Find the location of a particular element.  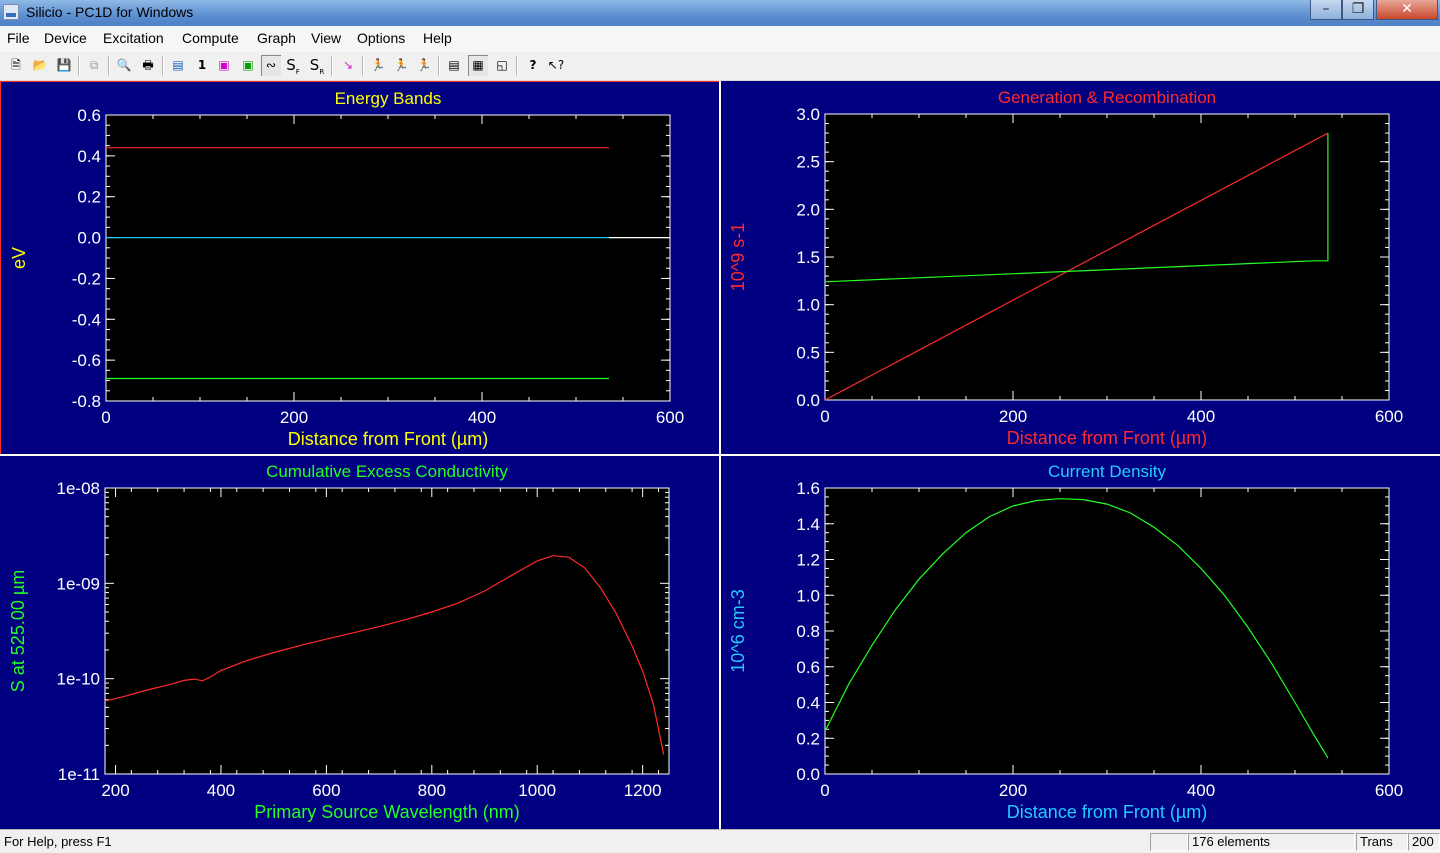

sf-sub: F is located at coordinates (297, 72).